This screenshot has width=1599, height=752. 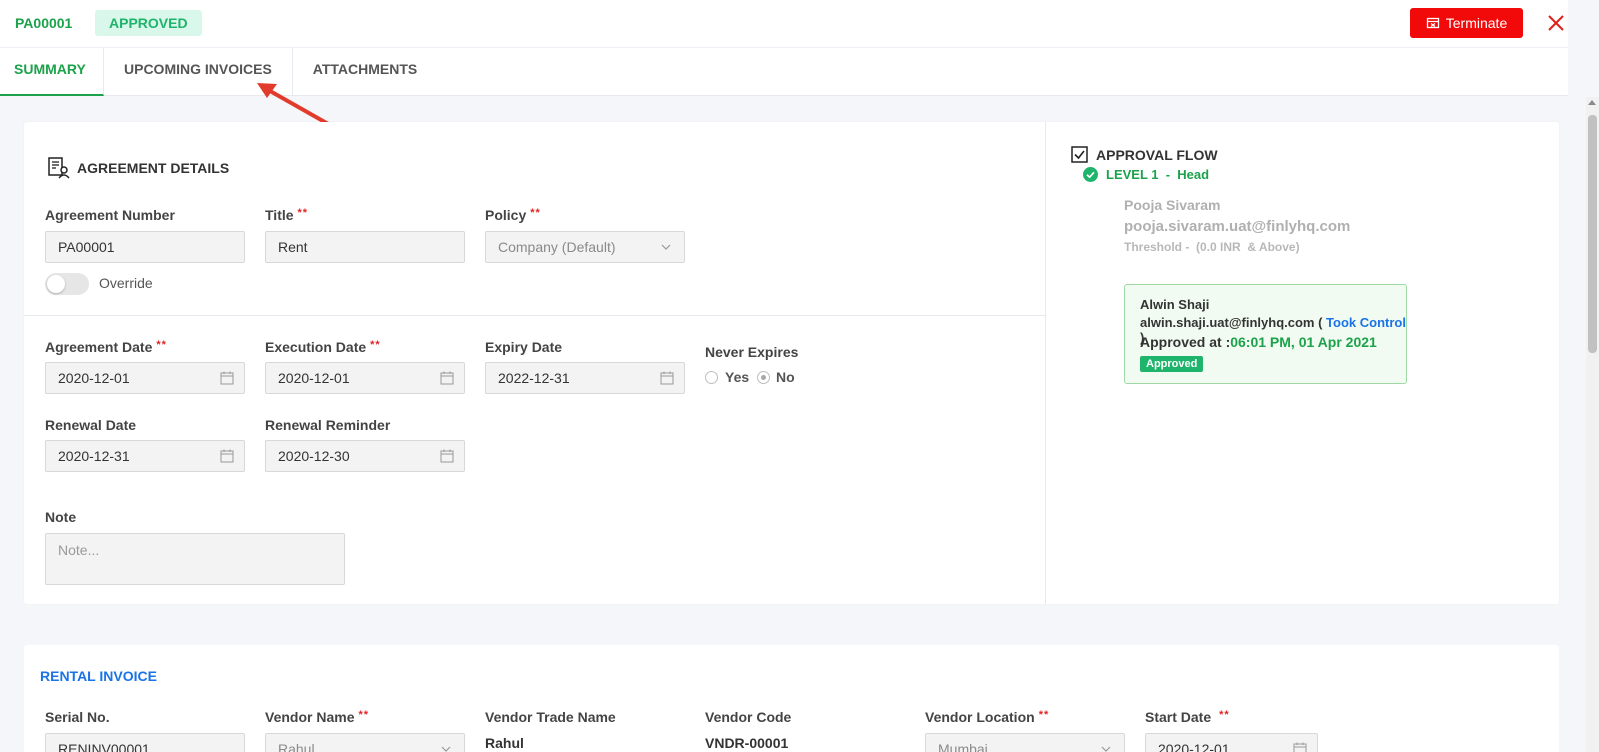 I want to click on start-date-value: 2020-12-01, so click(x=1194, y=746).